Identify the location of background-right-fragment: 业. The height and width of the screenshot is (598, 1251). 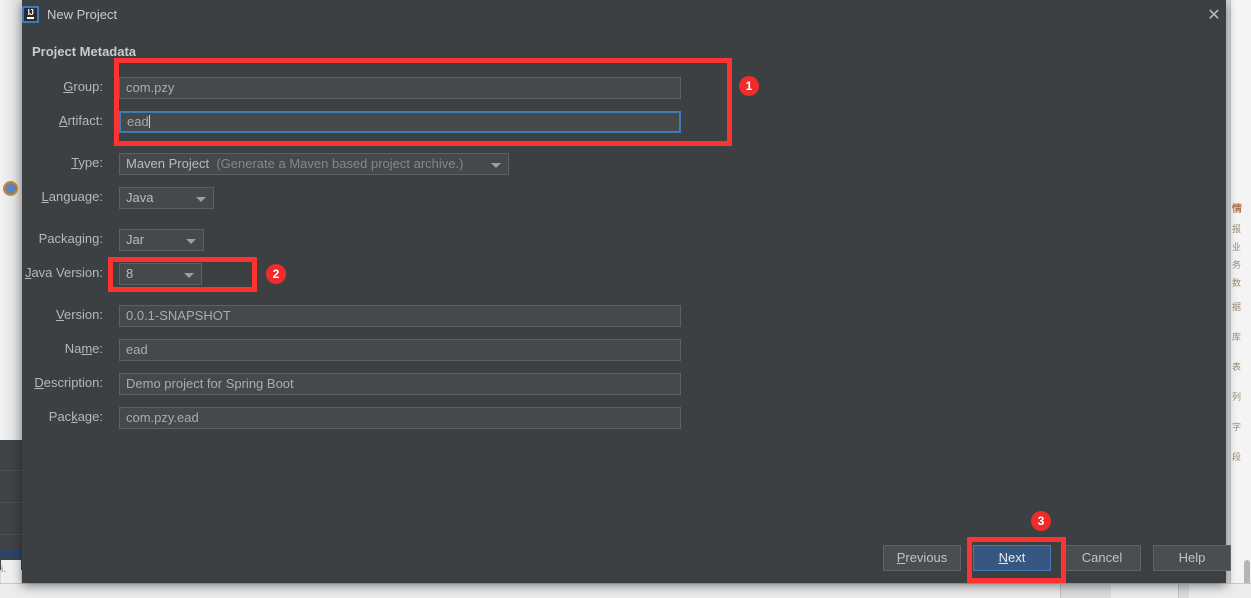
(1237, 247).